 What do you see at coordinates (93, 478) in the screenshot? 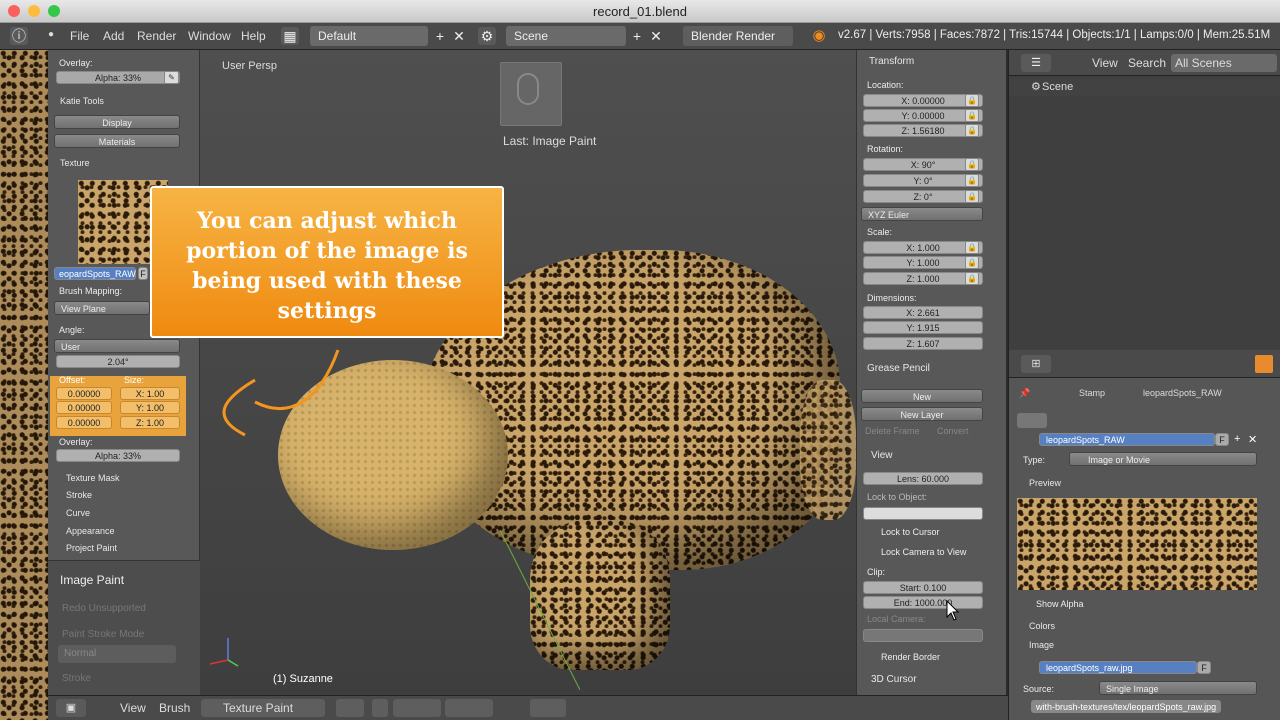
I see `texture-mask-header: Texture Mask` at bounding box center [93, 478].